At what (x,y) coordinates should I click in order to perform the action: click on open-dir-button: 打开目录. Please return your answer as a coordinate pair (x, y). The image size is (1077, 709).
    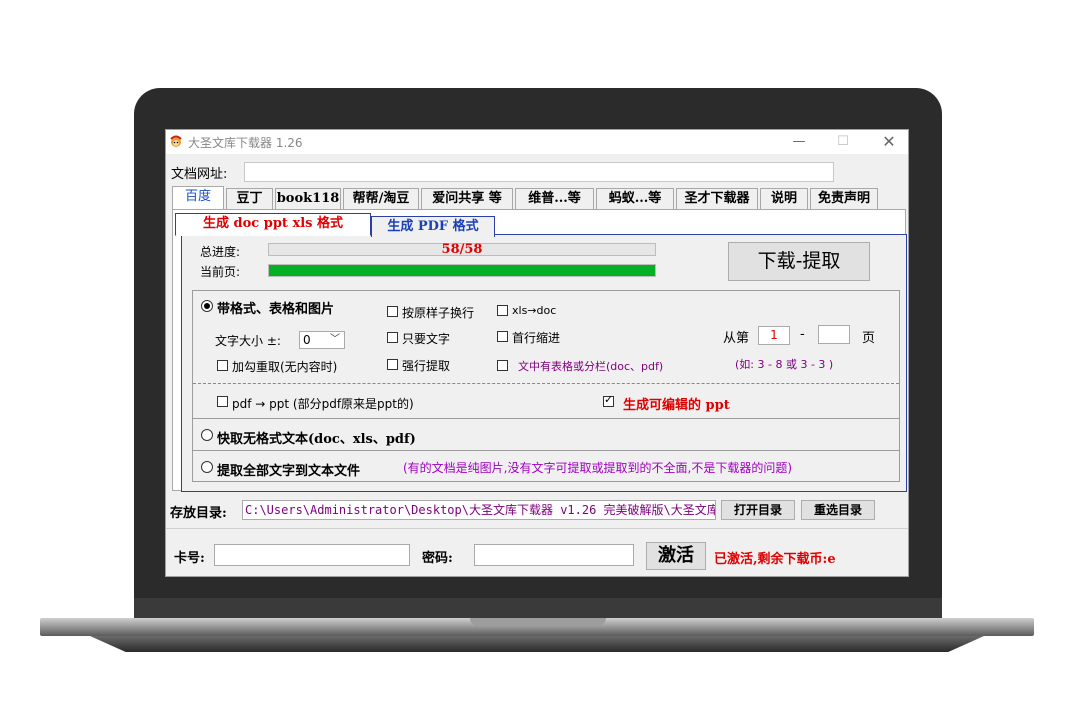
    Looking at the image, I should click on (758, 510).